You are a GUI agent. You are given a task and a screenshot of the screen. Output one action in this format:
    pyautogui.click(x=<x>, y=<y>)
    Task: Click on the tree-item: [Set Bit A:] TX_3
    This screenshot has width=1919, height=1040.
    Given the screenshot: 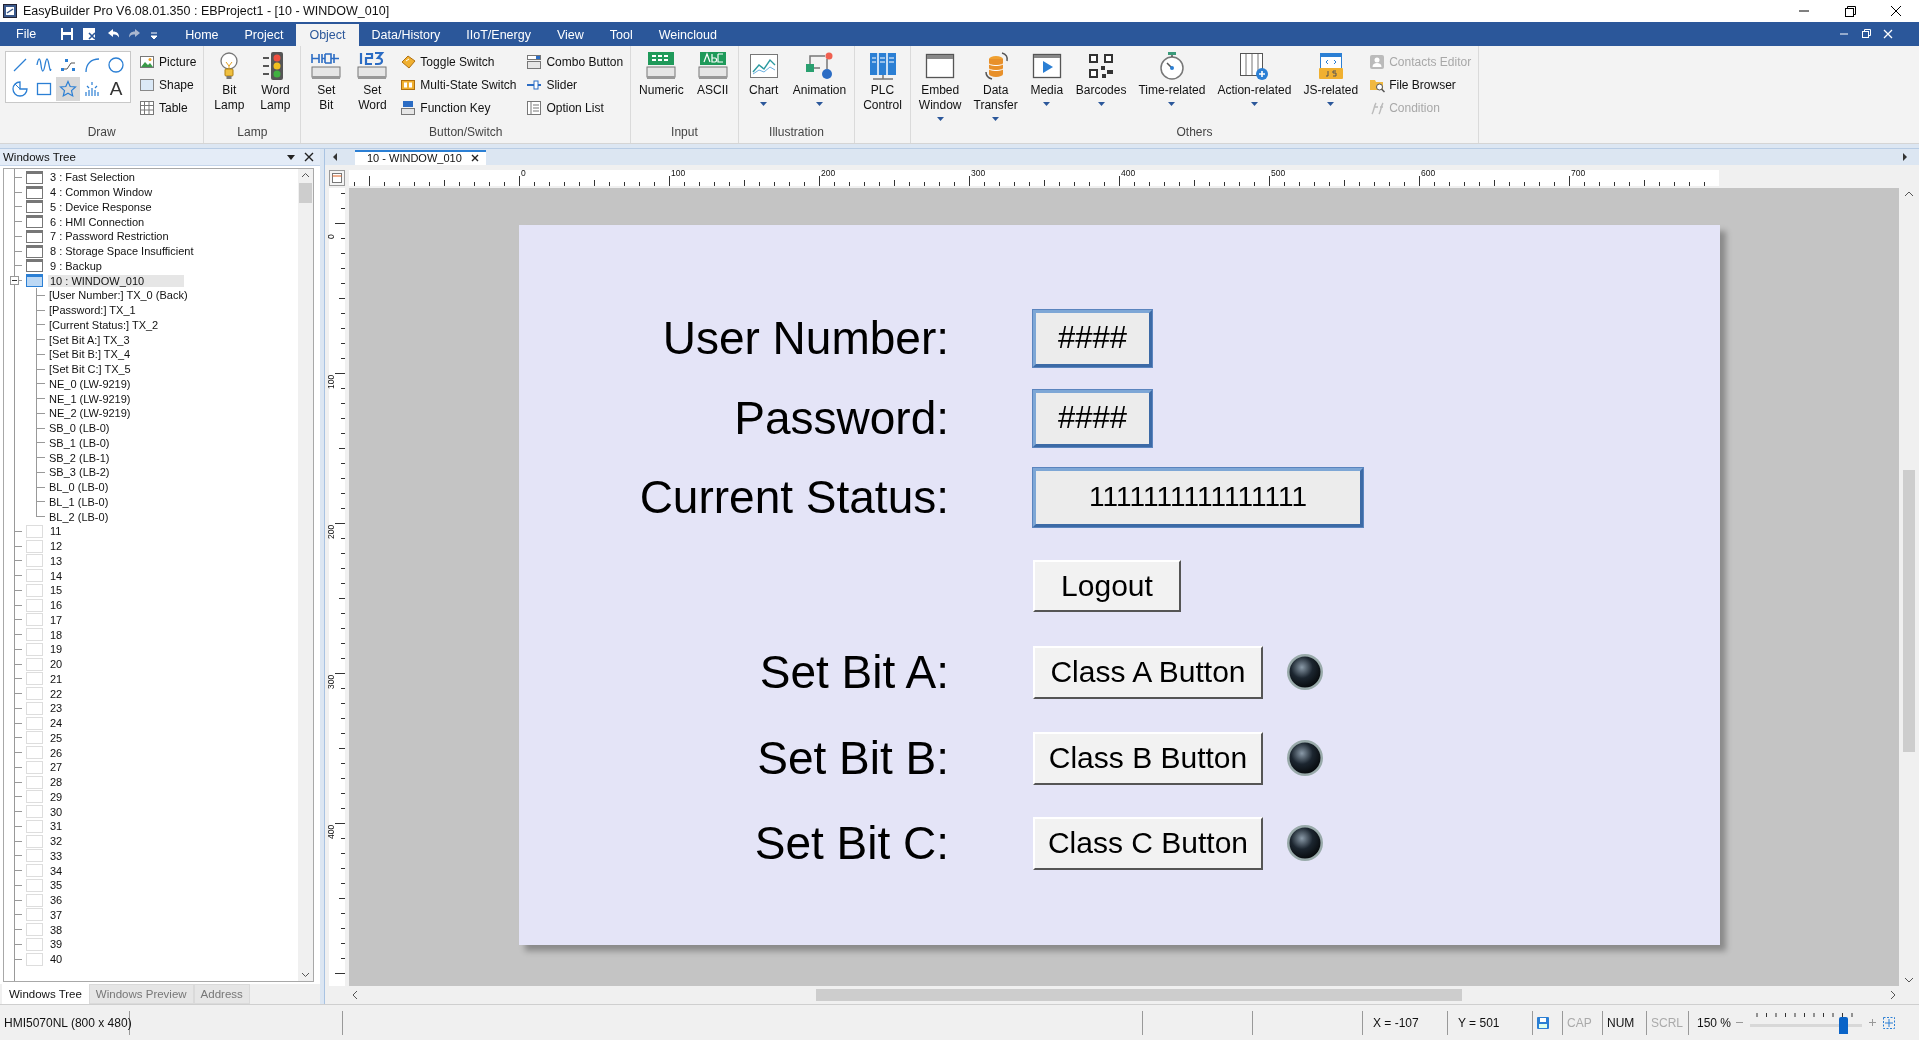 What is the action you would take?
    pyautogui.click(x=89, y=339)
    